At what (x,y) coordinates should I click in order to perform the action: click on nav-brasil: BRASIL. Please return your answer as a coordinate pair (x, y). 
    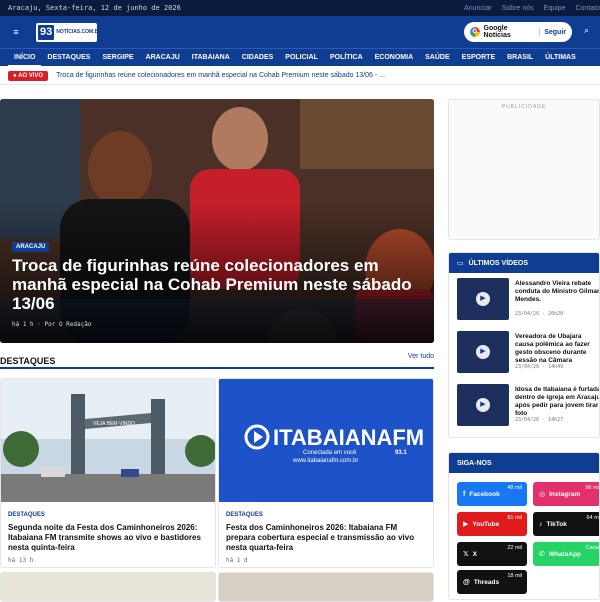
    Looking at the image, I should click on (520, 58).